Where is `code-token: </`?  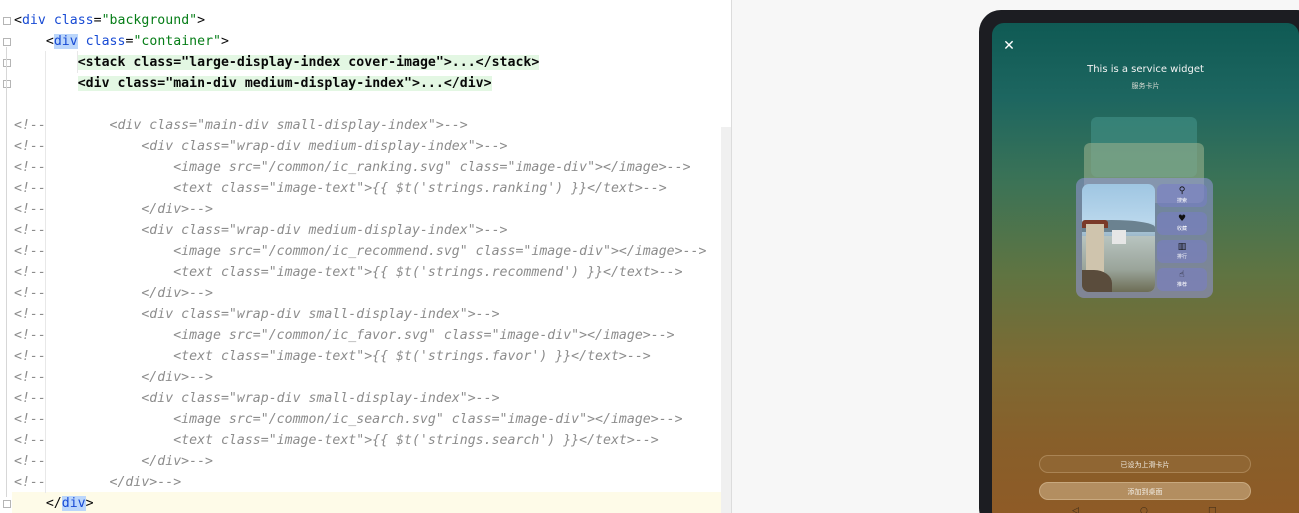
code-token: </ is located at coordinates (53, 503).